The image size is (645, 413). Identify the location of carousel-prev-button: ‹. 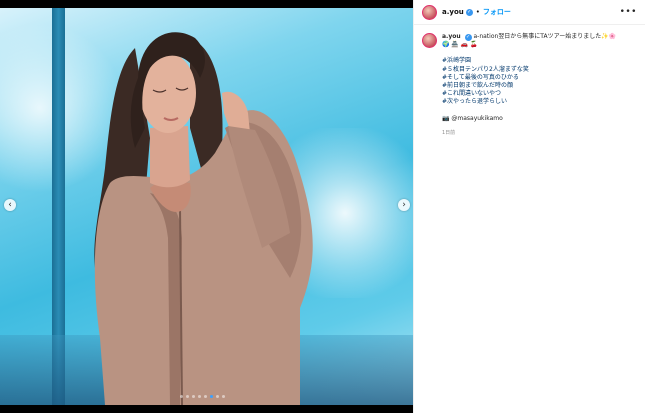
(10, 205).